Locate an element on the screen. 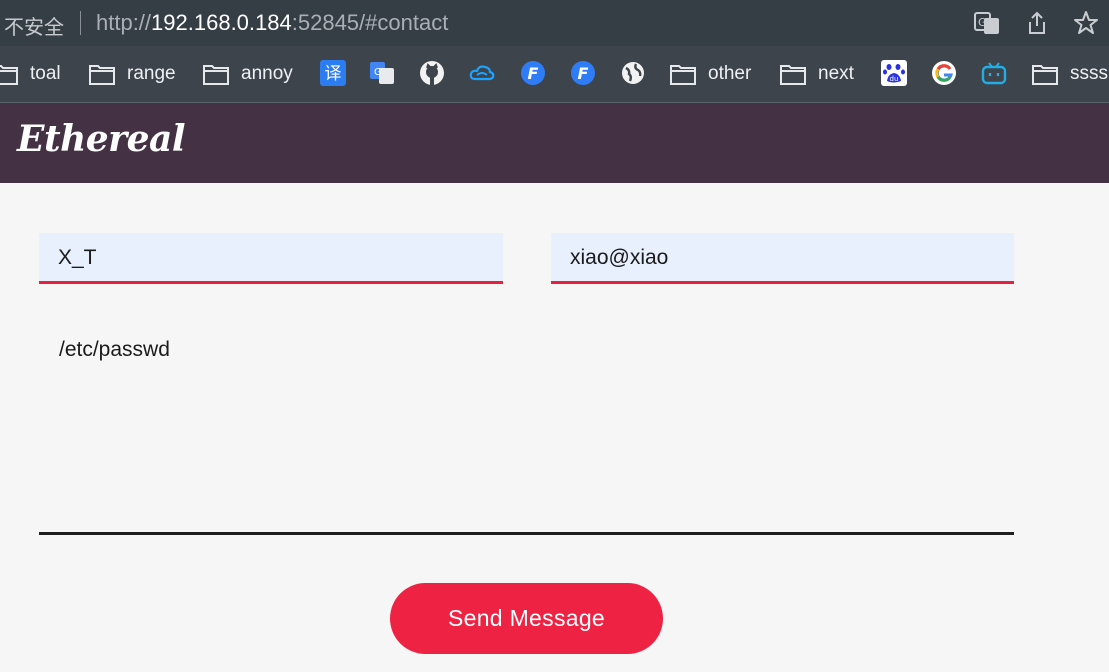 Image resolution: width=1109 pixels, height=672 pixels. svg-text: du is located at coordinates (894, 79).